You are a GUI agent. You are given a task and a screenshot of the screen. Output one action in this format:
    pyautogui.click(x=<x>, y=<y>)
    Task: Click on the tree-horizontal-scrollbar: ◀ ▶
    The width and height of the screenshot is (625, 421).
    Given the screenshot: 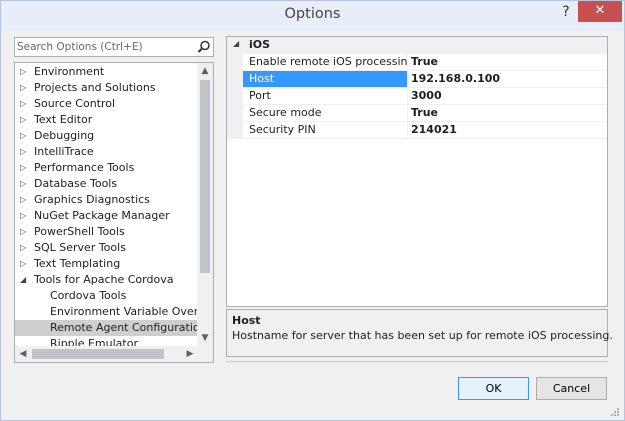 What is the action you would take?
    pyautogui.click(x=106, y=354)
    